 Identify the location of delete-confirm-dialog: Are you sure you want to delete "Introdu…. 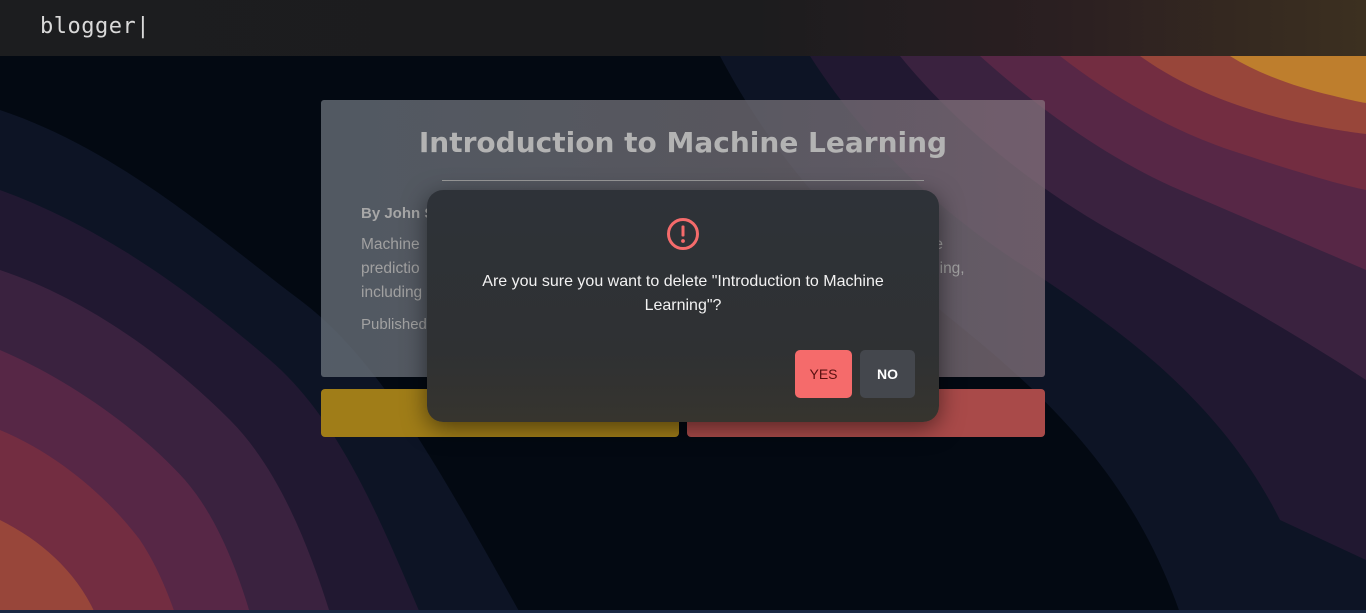
(683, 306).